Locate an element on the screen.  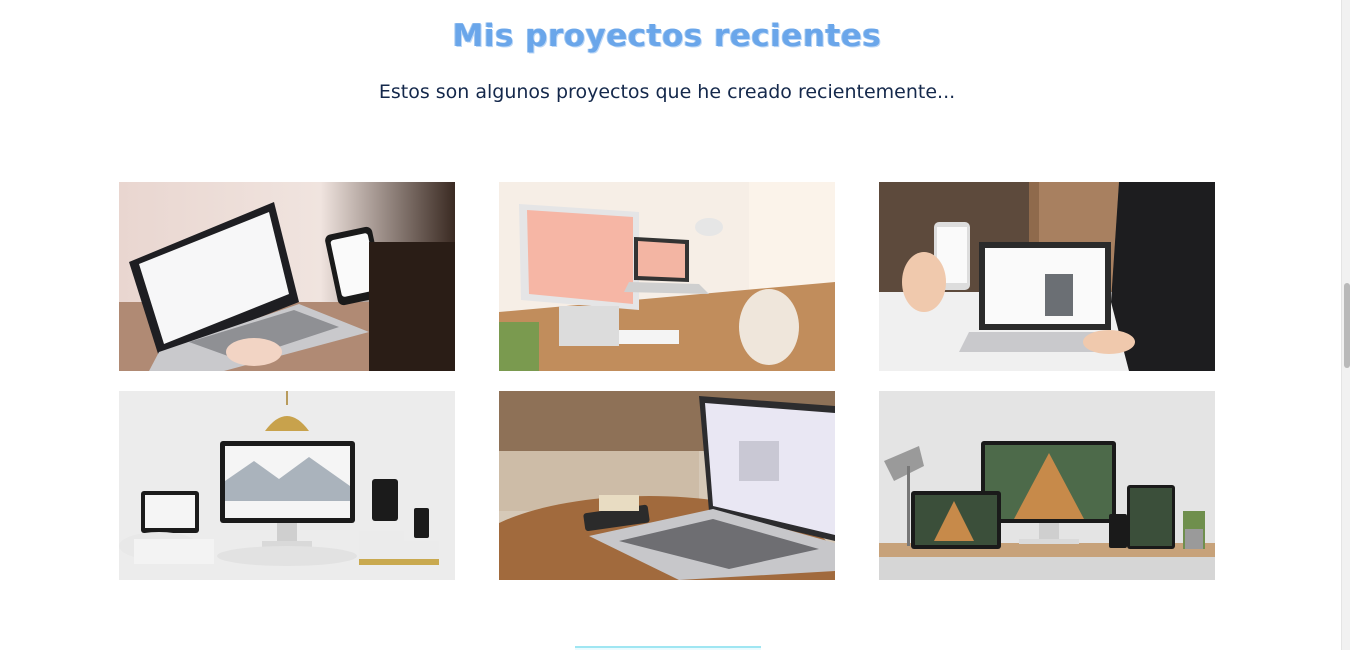
section-title: Mis proyectos recientes is located at coordinates (667, 36).